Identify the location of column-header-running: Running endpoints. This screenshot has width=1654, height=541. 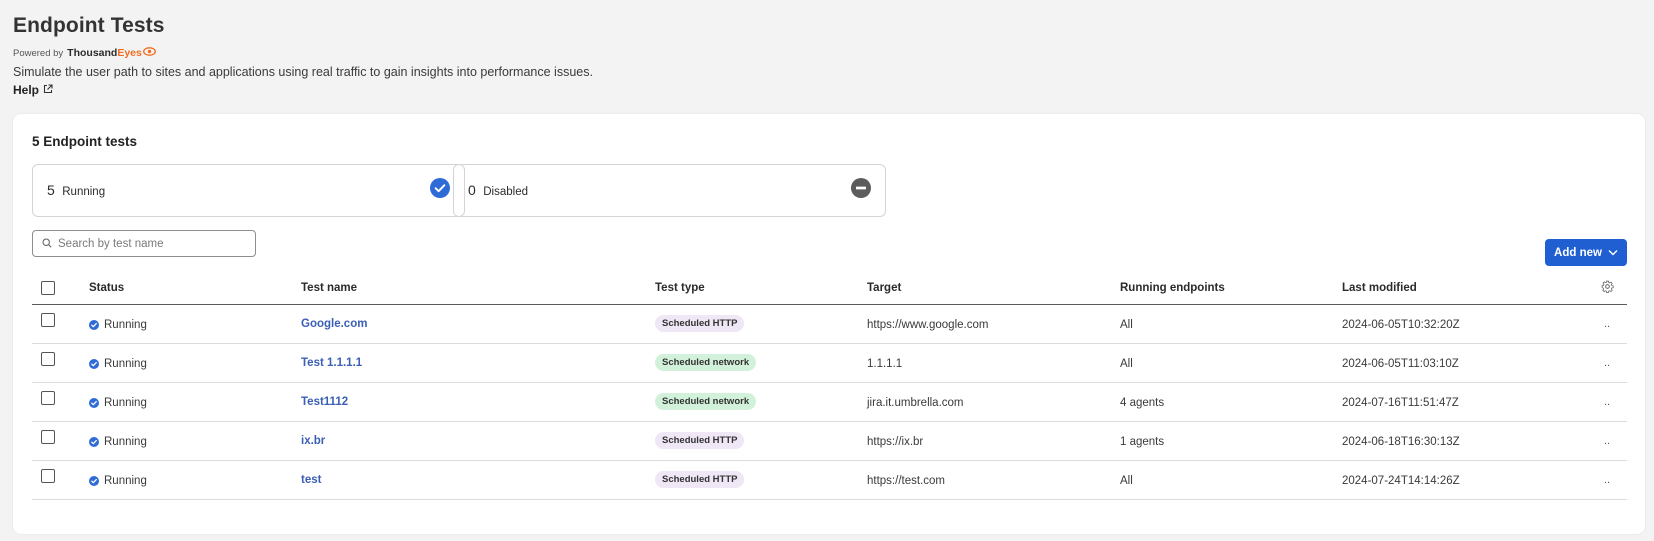
(1231, 288).